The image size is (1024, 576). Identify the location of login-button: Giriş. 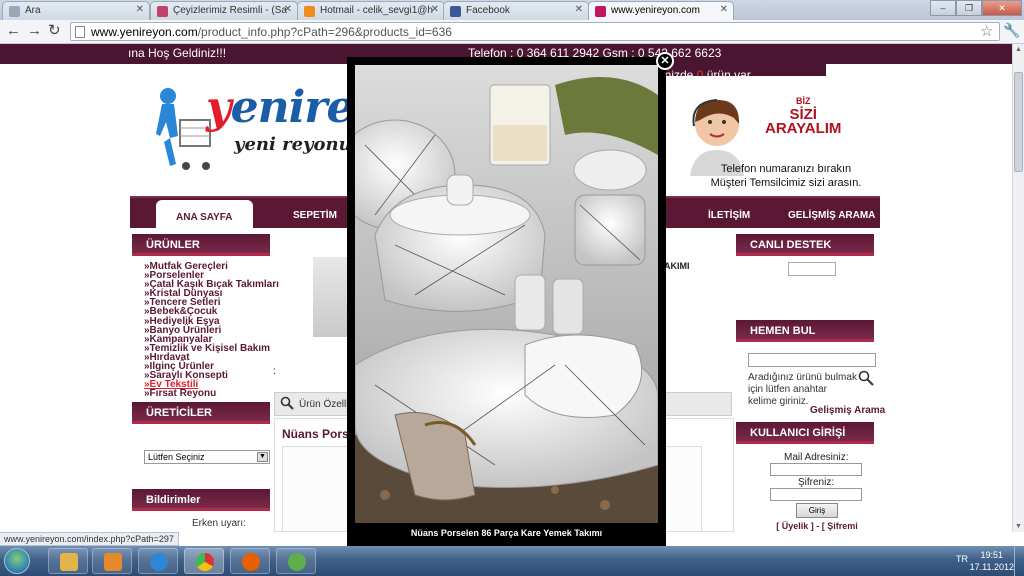
(817, 510).